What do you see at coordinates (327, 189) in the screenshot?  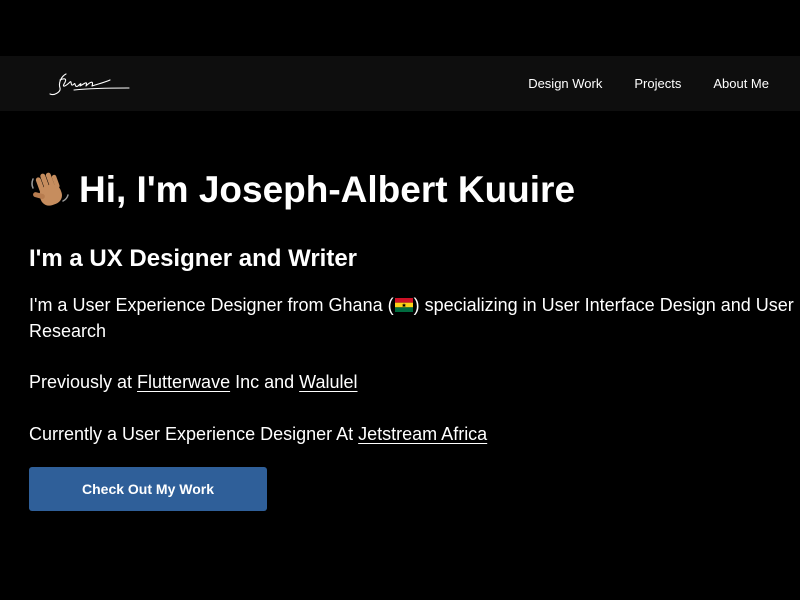 I see `hero-title-text: Hi, I'm Joseph-Albert Kuuire` at bounding box center [327, 189].